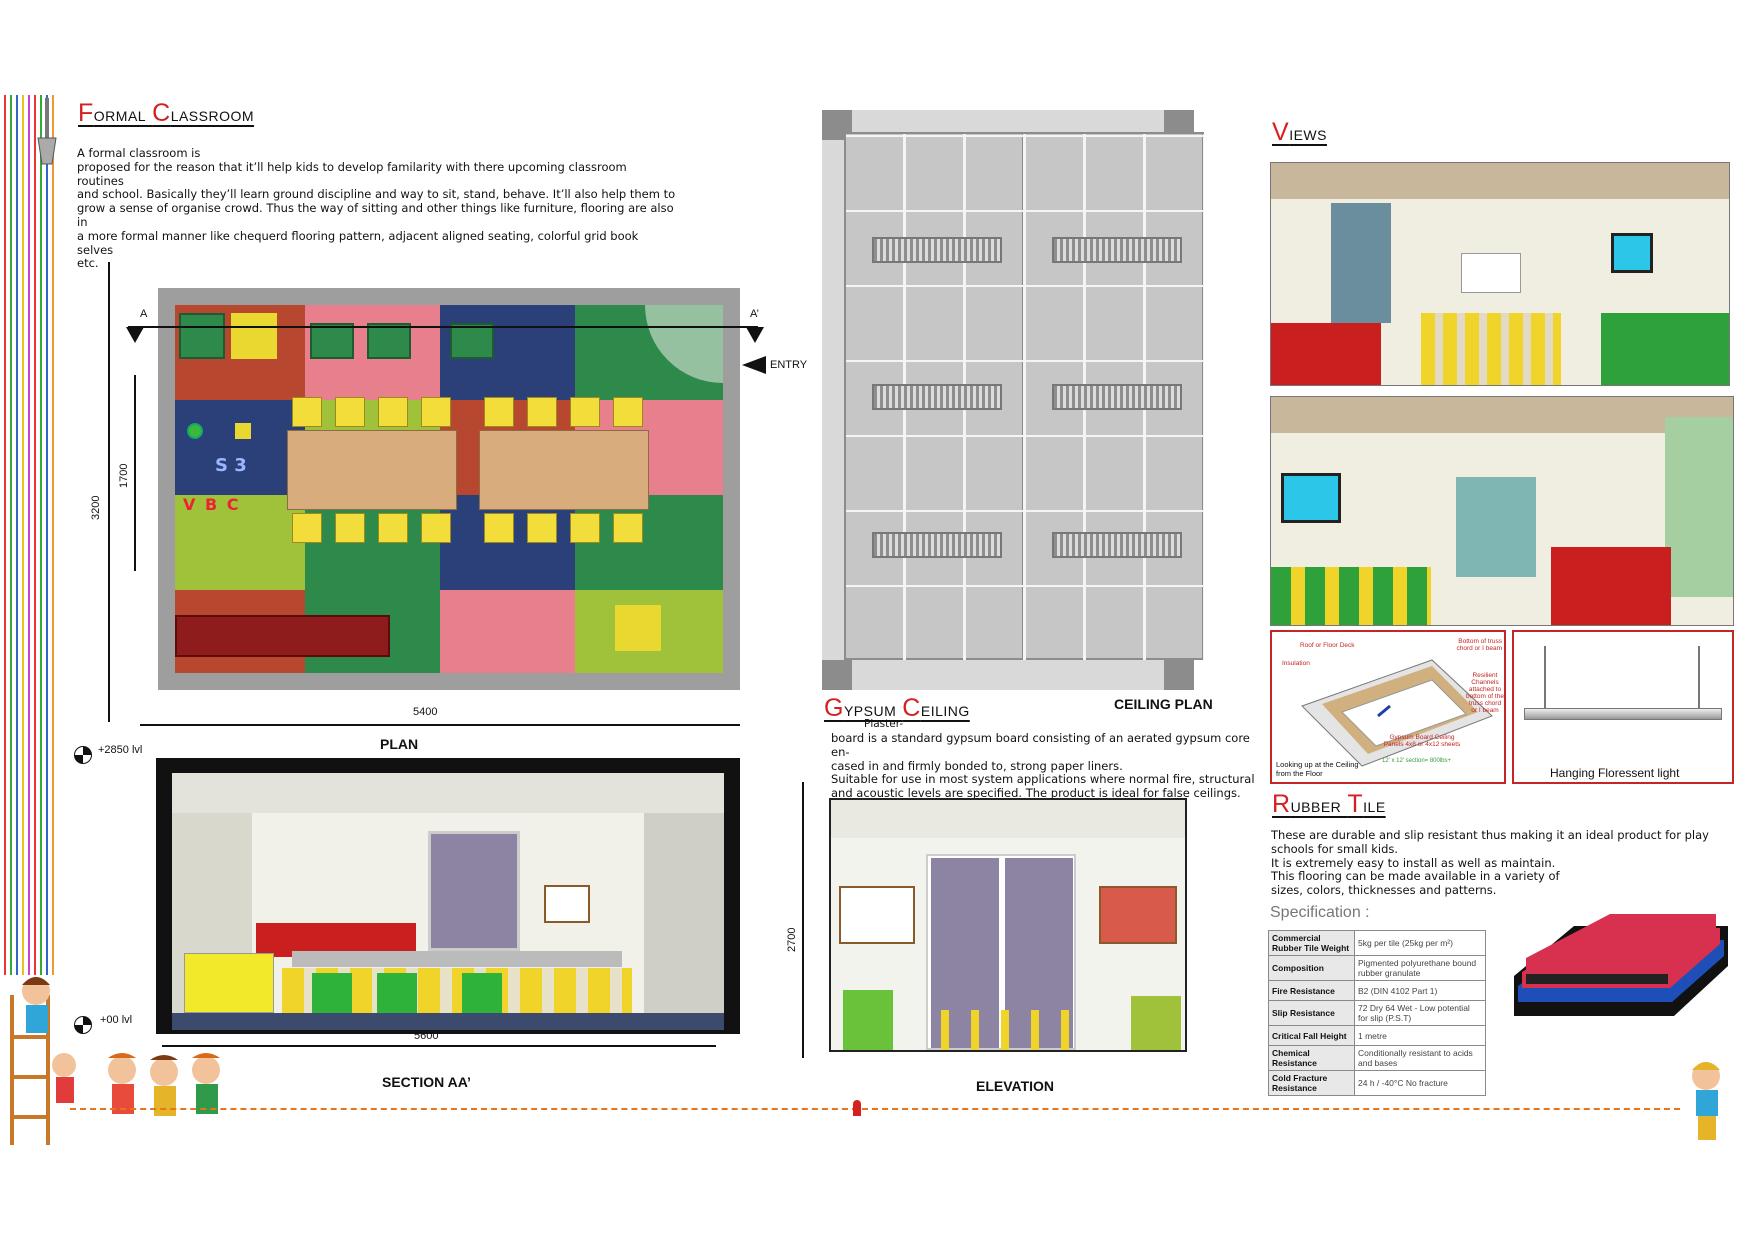 The image size is (1754, 1240). Describe the element at coordinates (754, 365) in the screenshot. I see `entry-arrow-icon` at that location.